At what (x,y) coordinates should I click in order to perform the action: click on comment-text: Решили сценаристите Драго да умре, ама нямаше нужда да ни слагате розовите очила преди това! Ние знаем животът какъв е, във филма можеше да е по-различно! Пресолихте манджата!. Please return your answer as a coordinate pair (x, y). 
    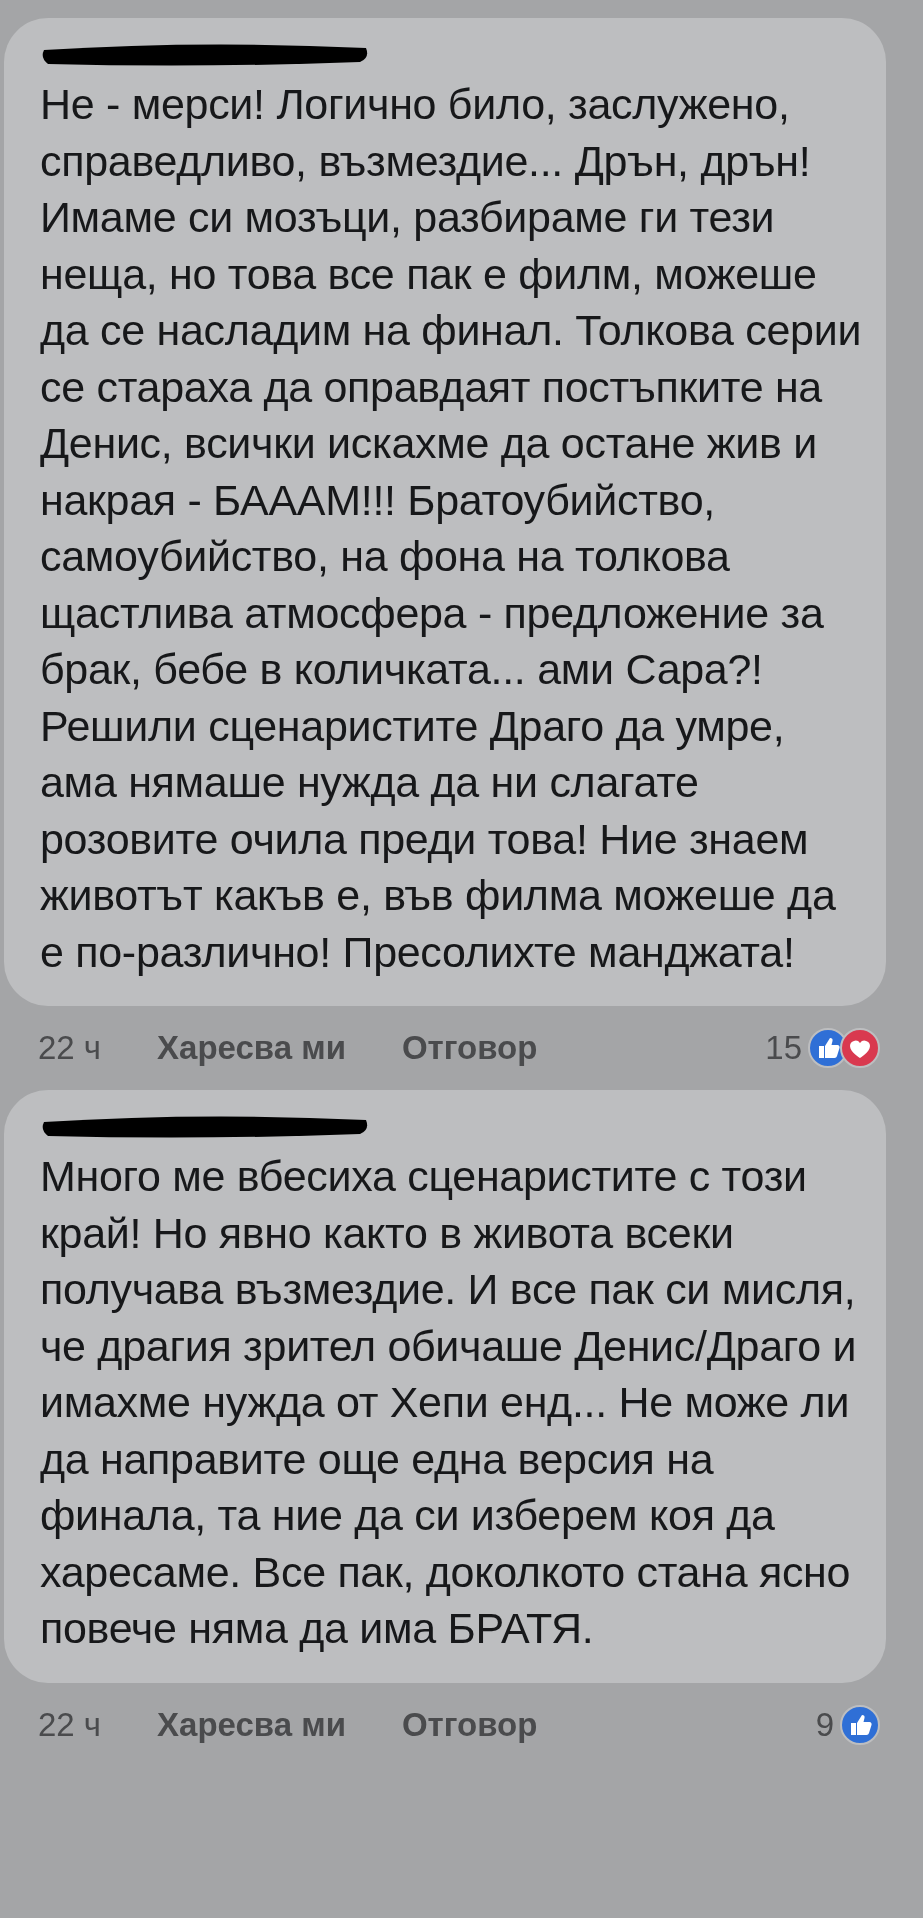
    Looking at the image, I should click on (438, 839).